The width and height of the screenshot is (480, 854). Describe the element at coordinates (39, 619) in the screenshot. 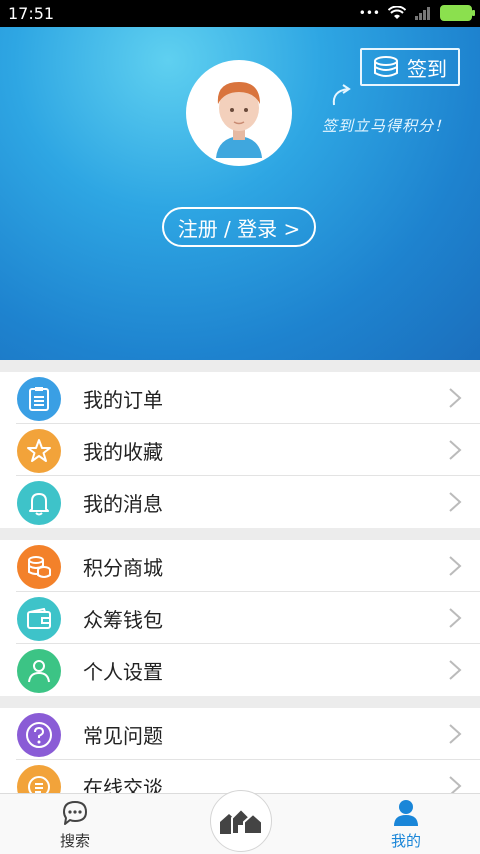

I see `wallet-icon` at that location.